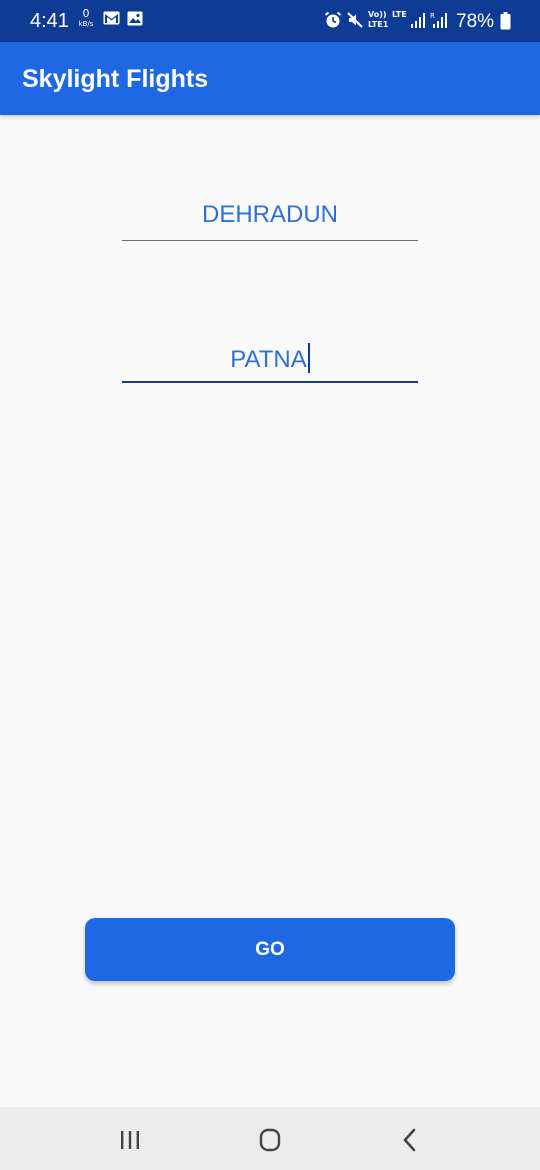 The width and height of the screenshot is (540, 1170). I want to click on home-icon, so click(270, 1140).